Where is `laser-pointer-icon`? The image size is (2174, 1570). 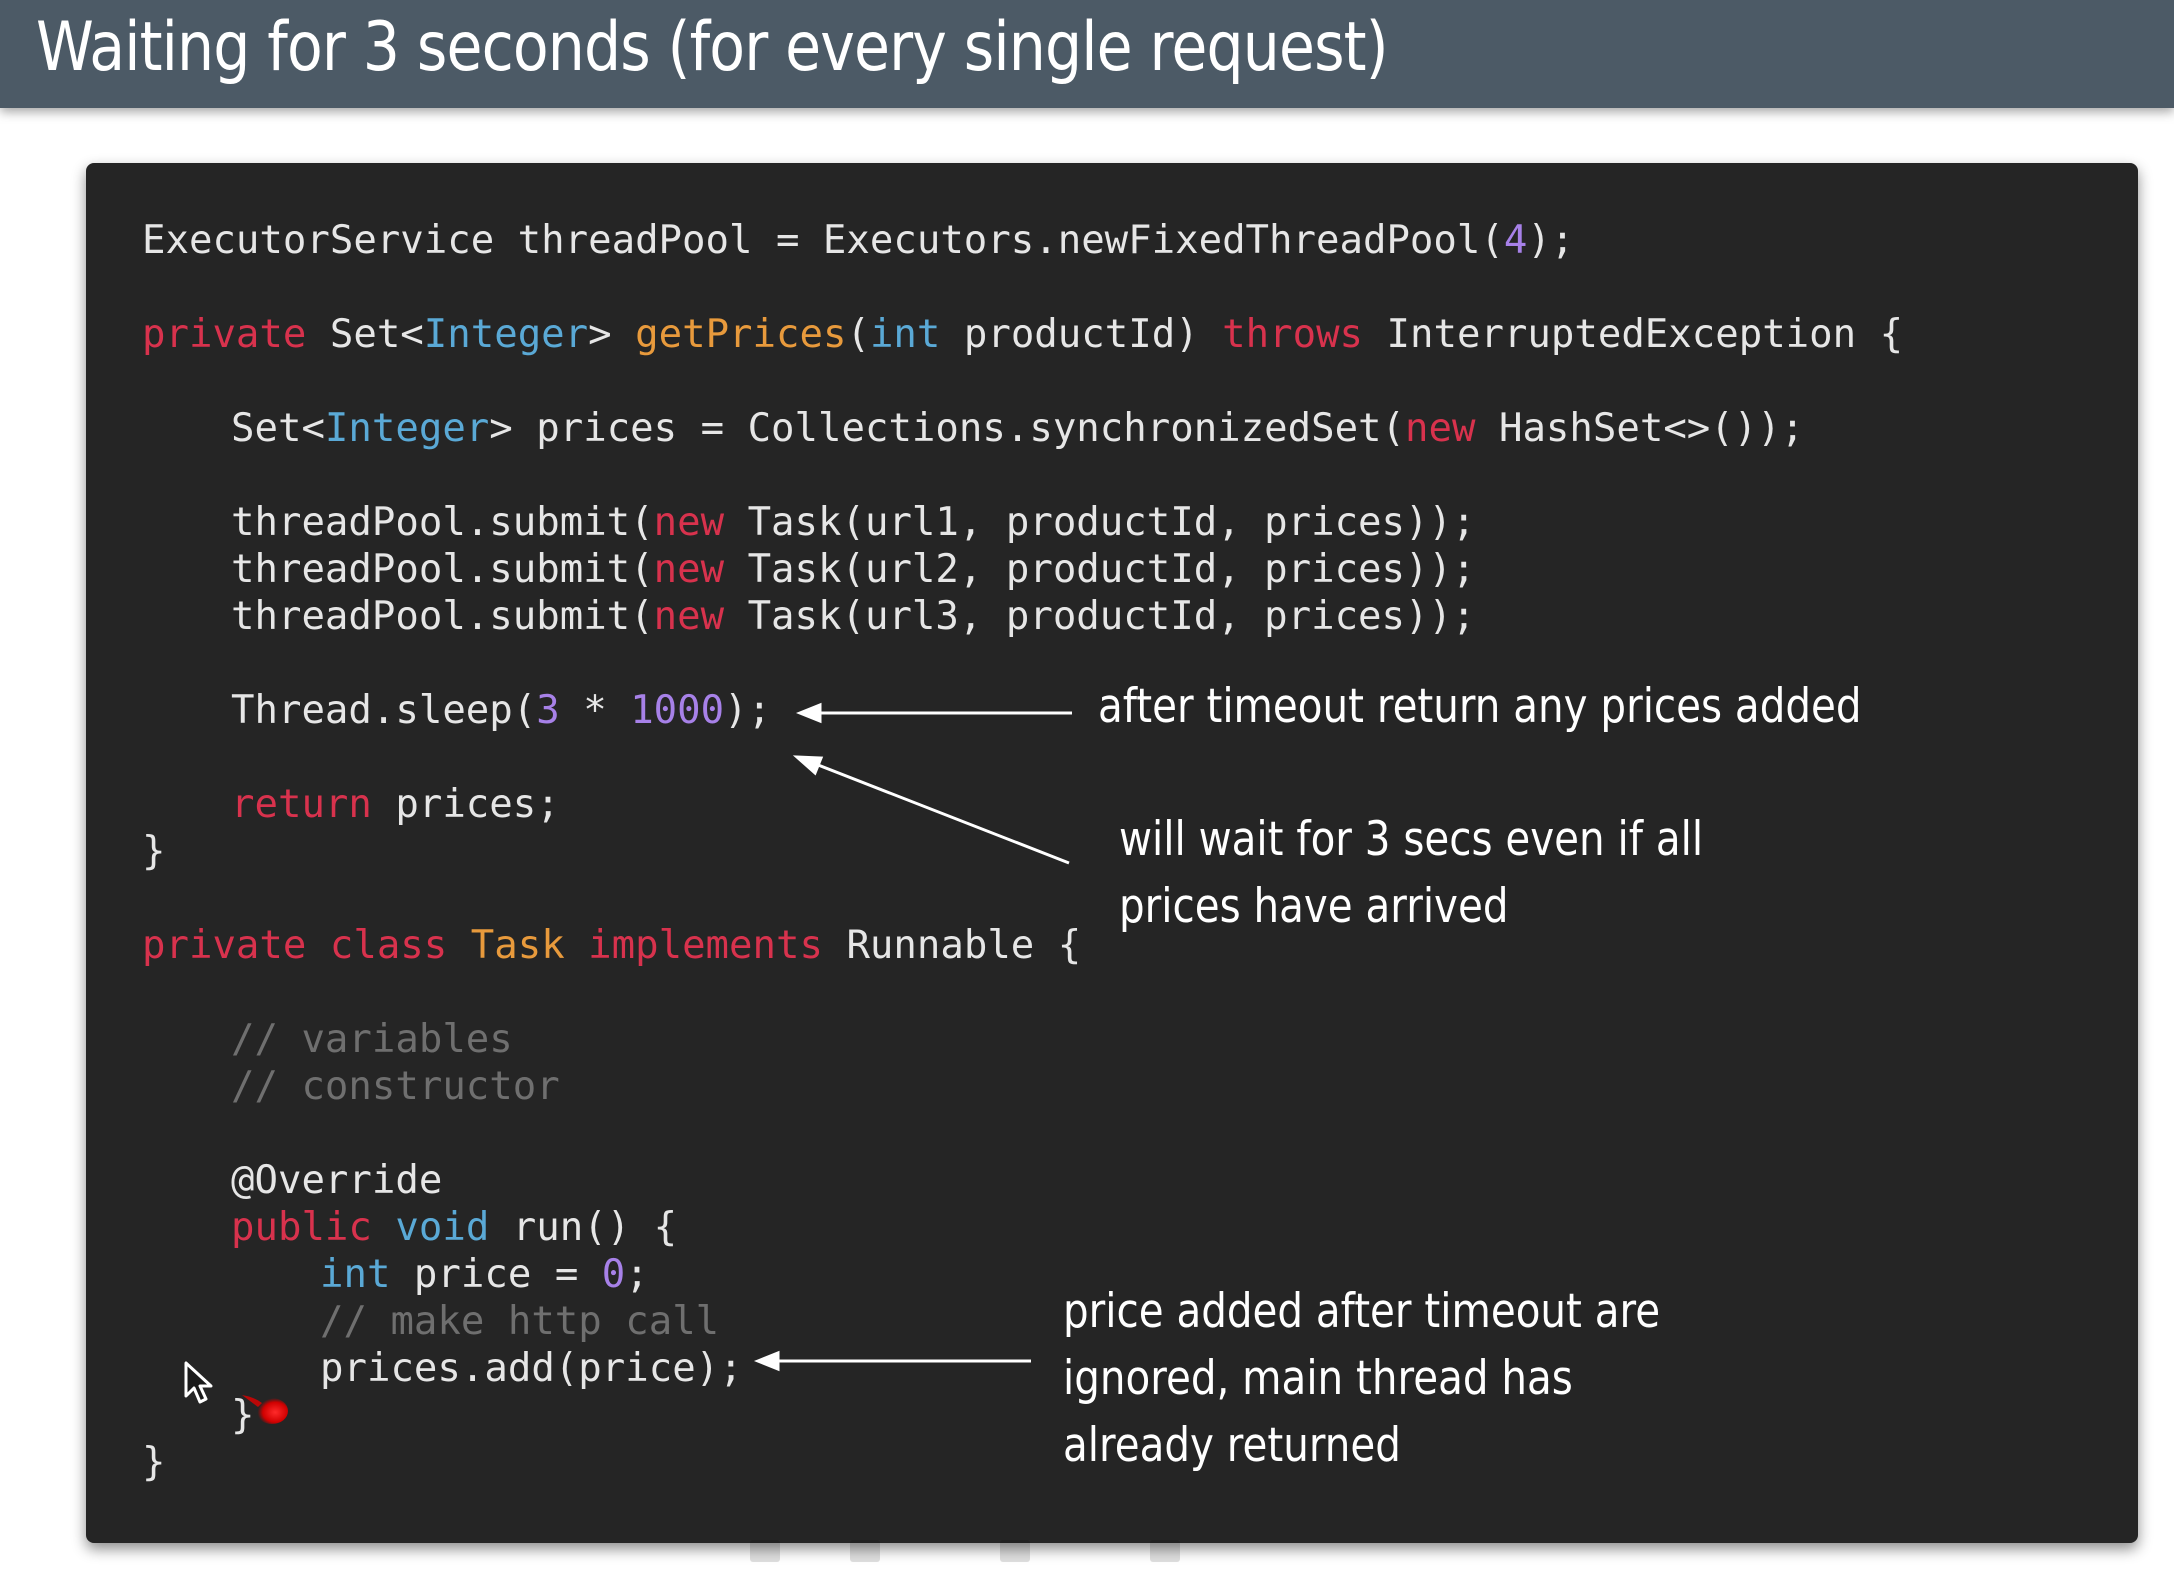 laser-pointer-icon is located at coordinates (265, 1409).